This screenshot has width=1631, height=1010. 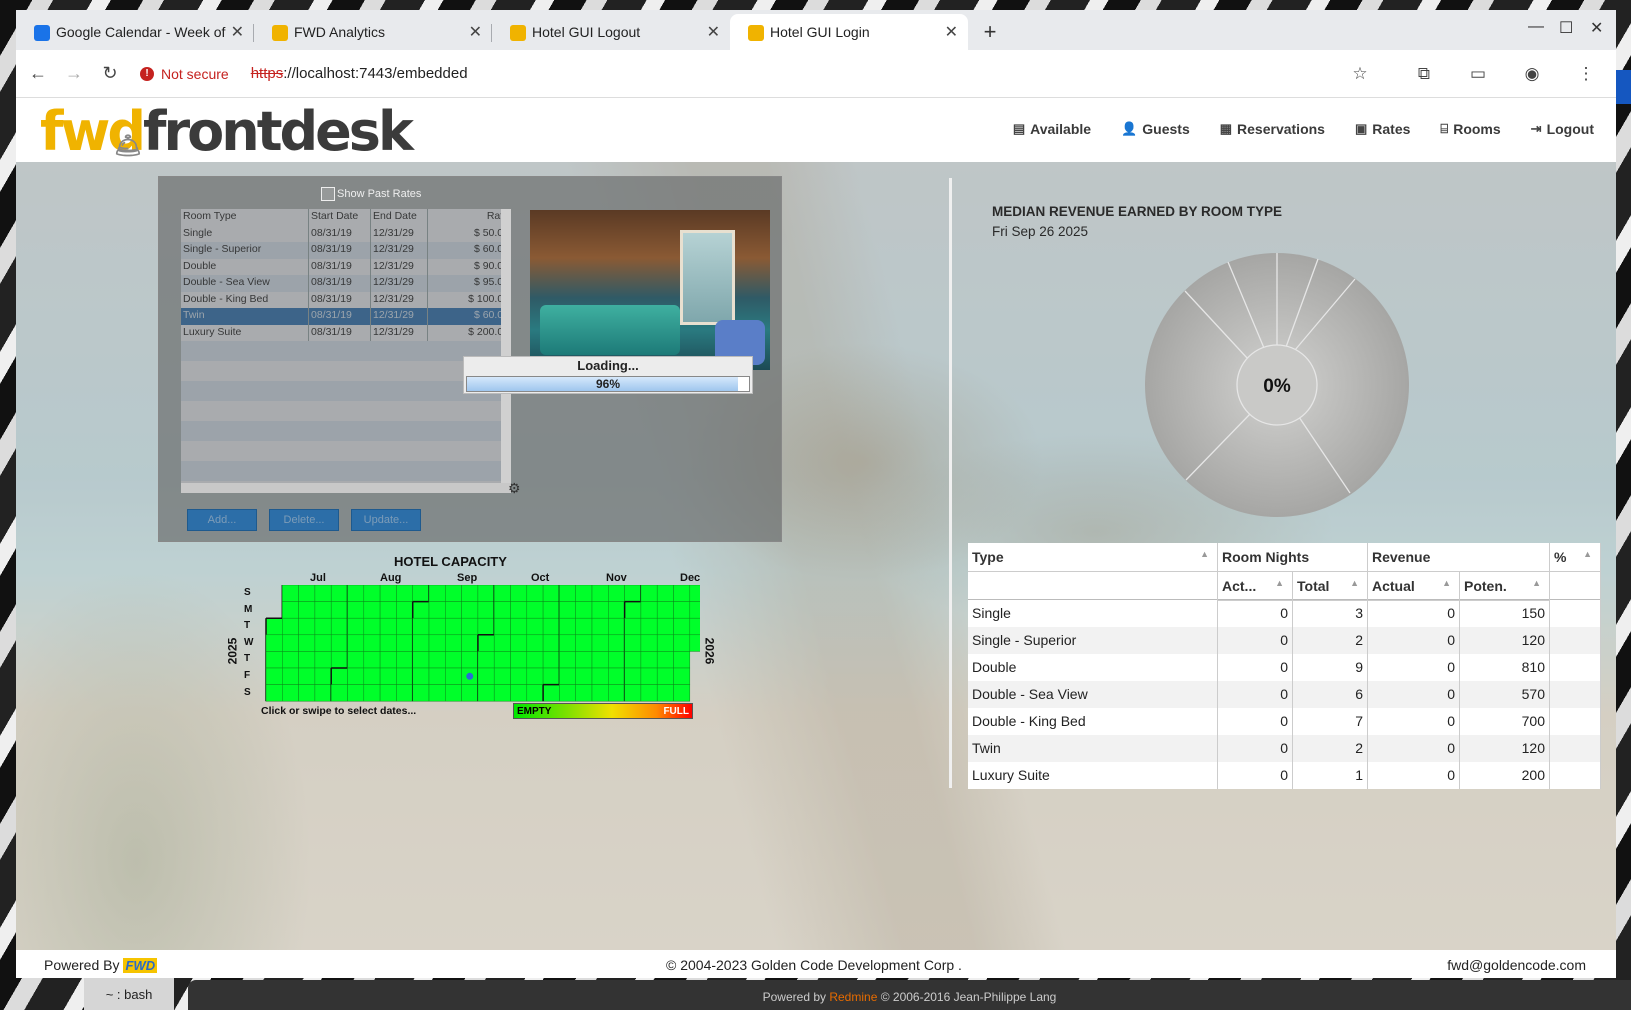 What do you see at coordinates (1360, 74) in the screenshot?
I see `star-icon: ☆` at bounding box center [1360, 74].